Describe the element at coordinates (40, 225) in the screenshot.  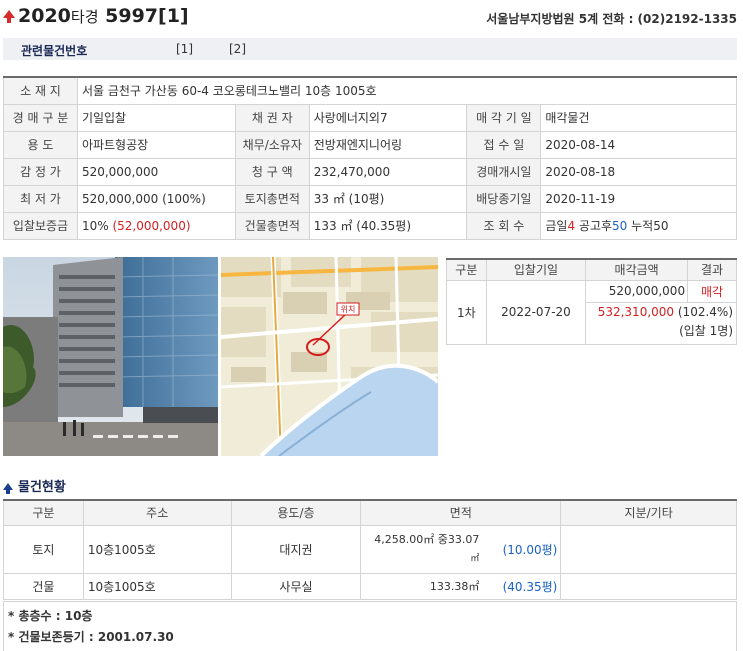
I see `deposit-label: 입찰보증금` at that location.